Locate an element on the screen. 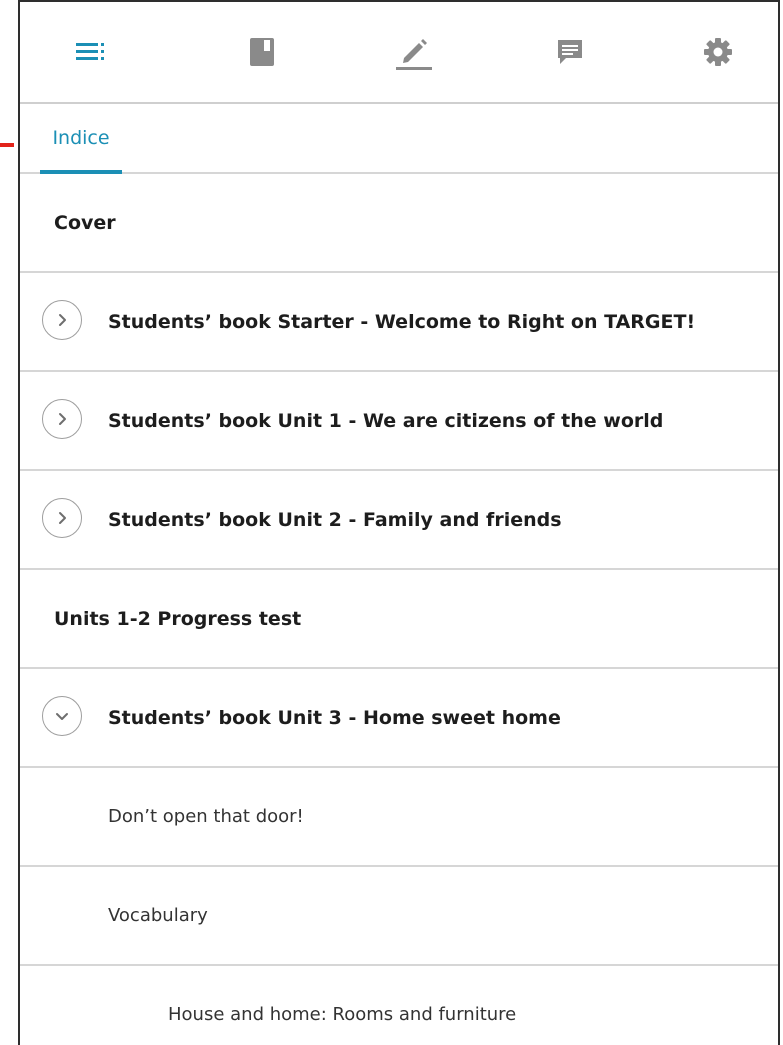 The height and width of the screenshot is (1045, 783). tab-indice: Indice is located at coordinates (81, 138).